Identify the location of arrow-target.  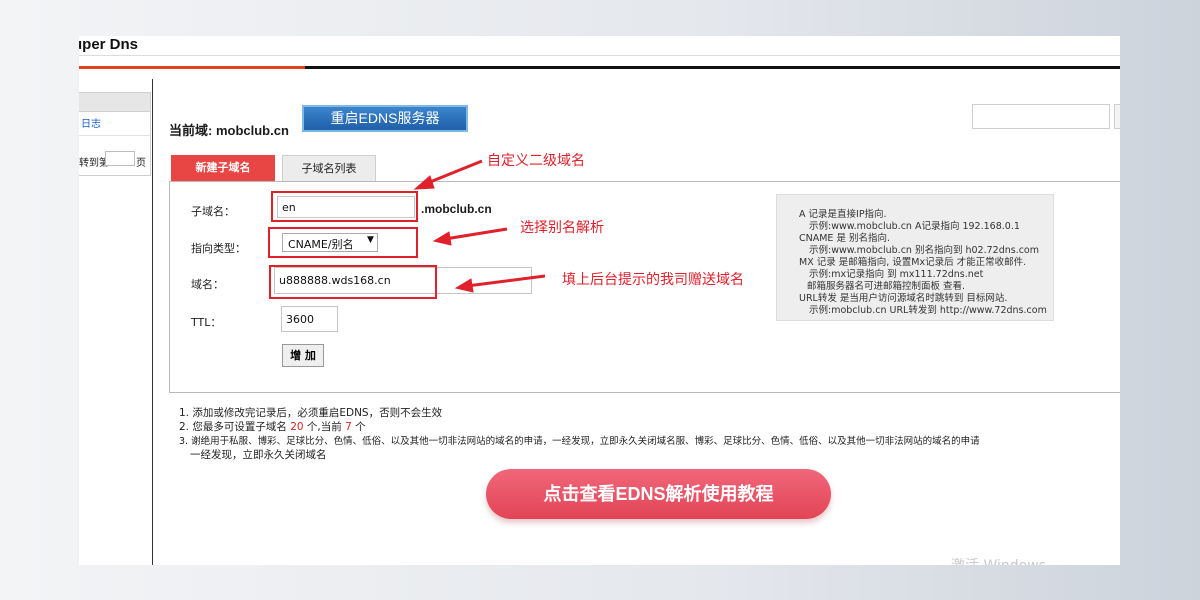
(506, 281).